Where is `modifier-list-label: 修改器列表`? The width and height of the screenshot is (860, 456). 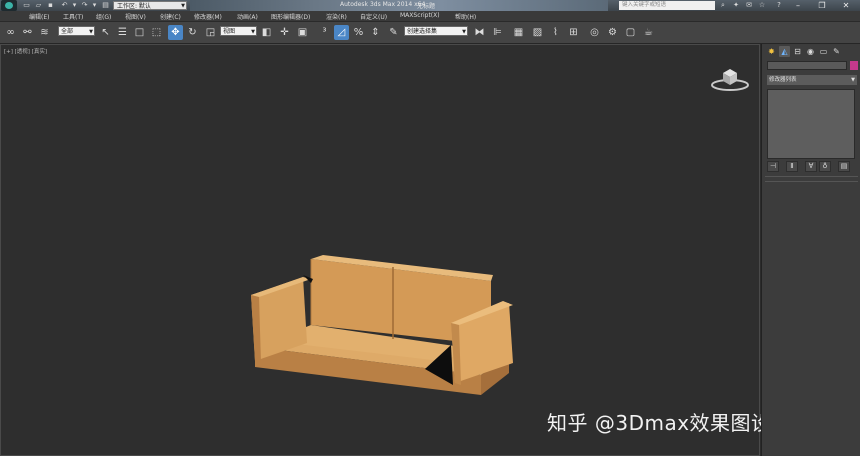 modifier-list-label: 修改器列表 is located at coordinates (783, 80).